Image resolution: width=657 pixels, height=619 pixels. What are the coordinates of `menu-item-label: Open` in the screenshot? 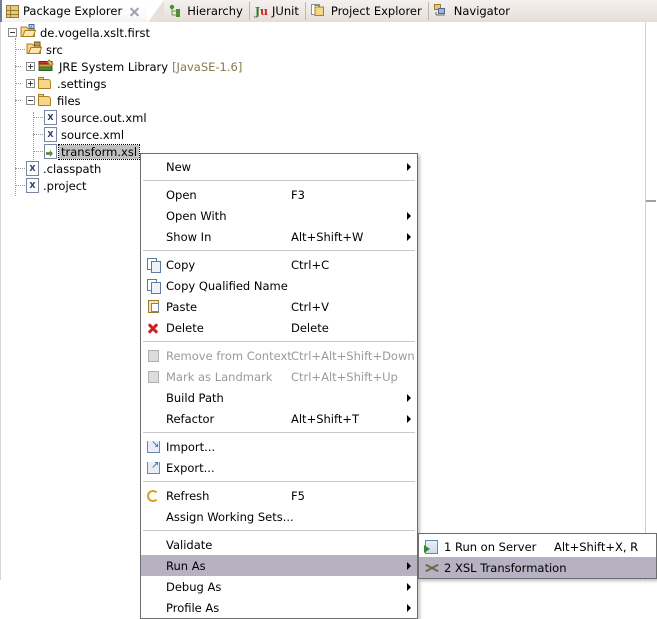 It's located at (181, 194).